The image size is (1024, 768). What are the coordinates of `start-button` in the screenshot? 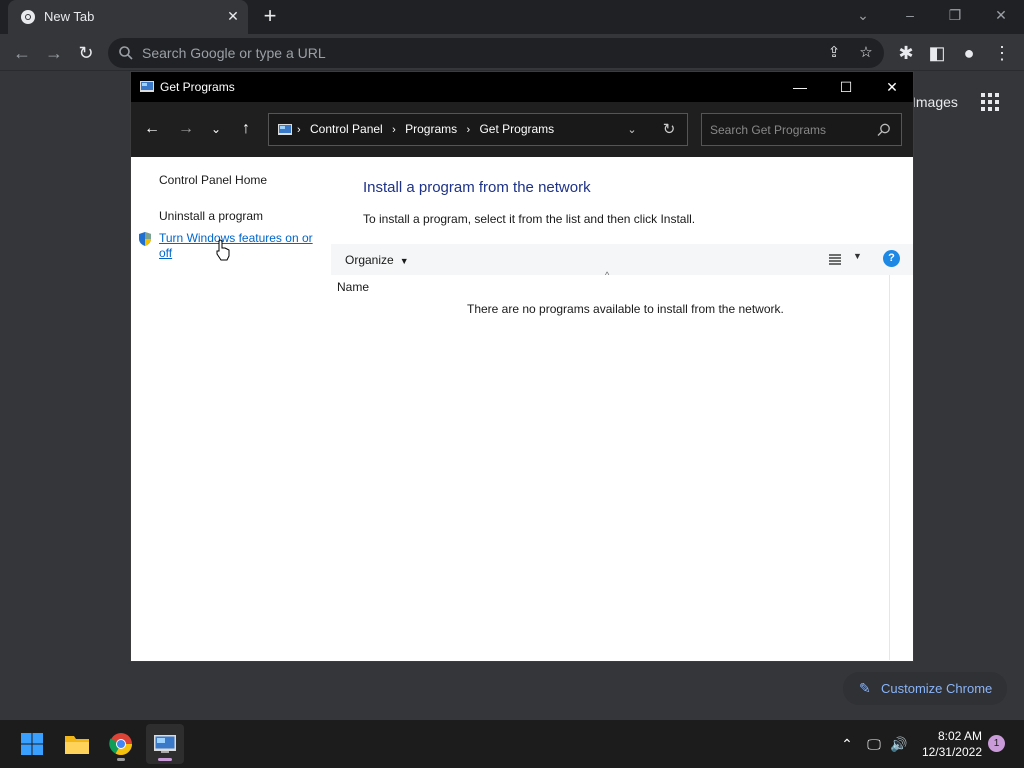 It's located at (32, 744).